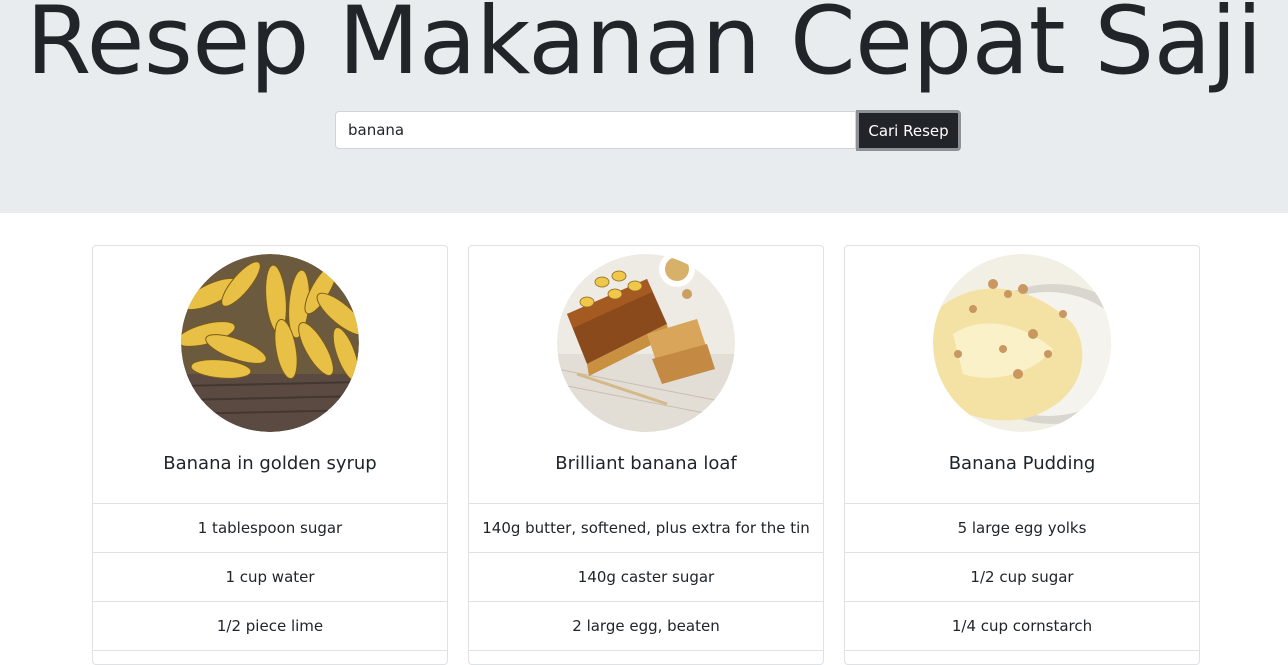 This screenshot has height=665, width=1288. What do you see at coordinates (270, 577) in the screenshot?
I see `ingredient-item: 1 cup water` at bounding box center [270, 577].